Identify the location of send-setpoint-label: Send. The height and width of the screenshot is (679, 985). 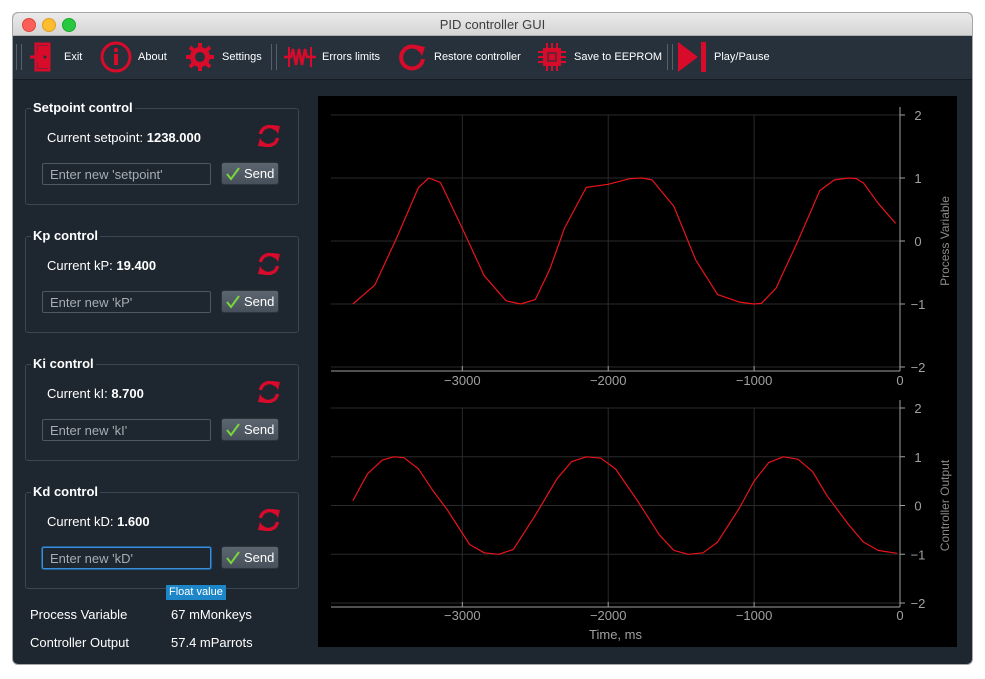
(259, 173).